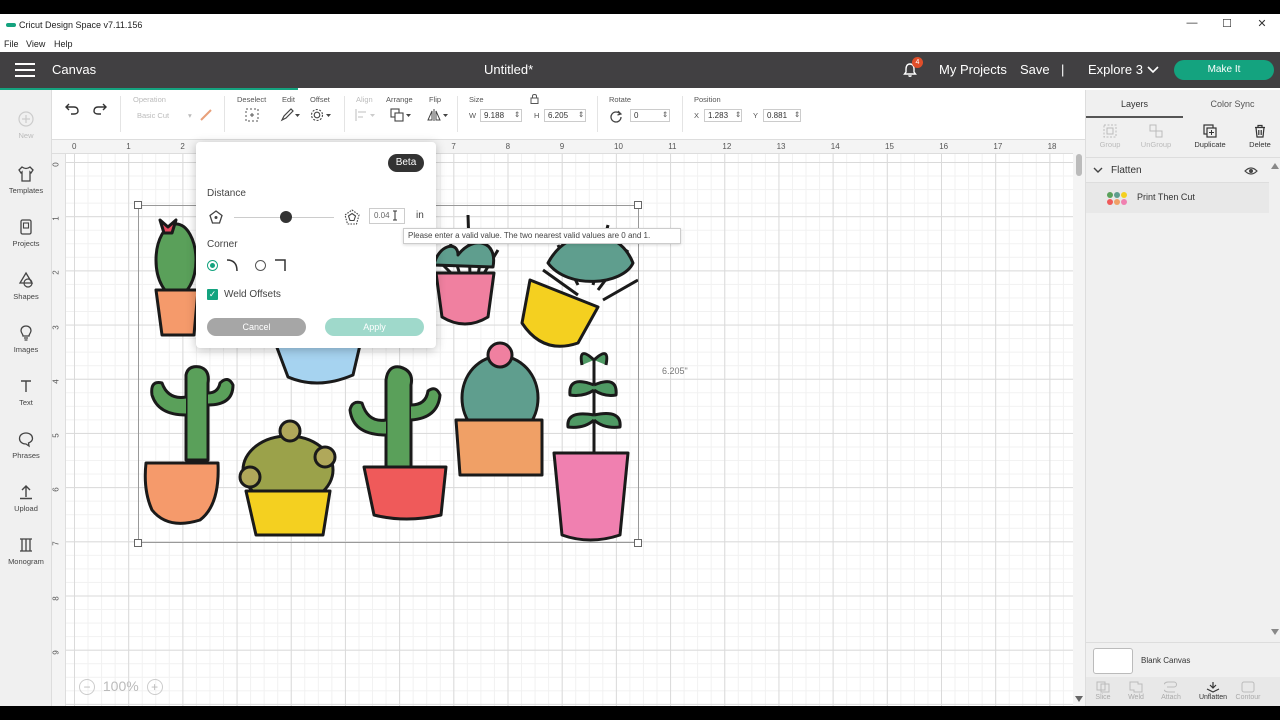 The height and width of the screenshot is (720, 1280). Describe the element at coordinates (252, 115) in the screenshot. I see `deselect-icon` at that location.